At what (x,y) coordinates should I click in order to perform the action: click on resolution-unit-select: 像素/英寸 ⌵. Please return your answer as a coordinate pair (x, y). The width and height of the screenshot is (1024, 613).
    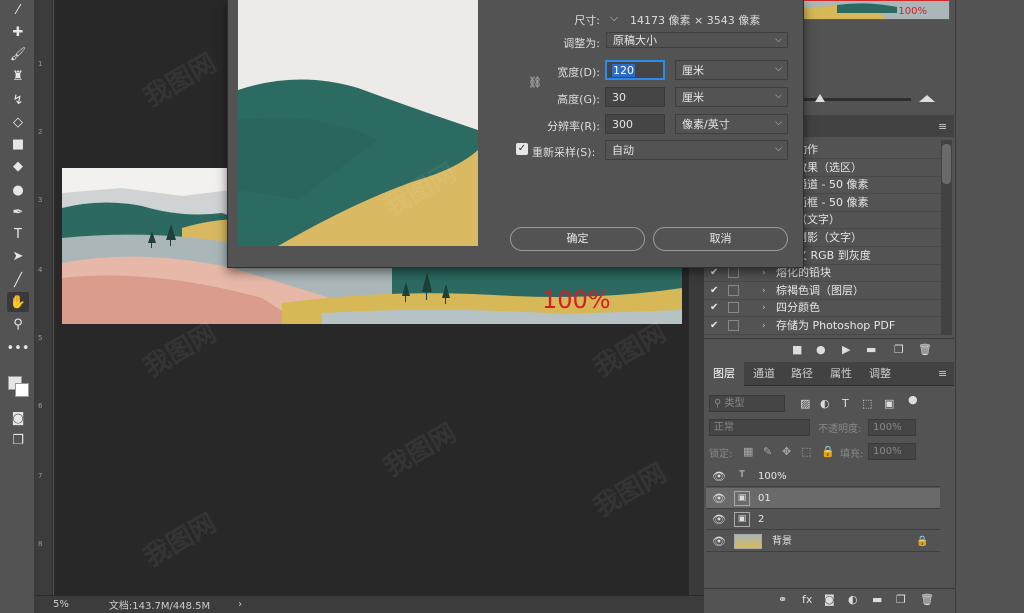
    Looking at the image, I should click on (731, 124).